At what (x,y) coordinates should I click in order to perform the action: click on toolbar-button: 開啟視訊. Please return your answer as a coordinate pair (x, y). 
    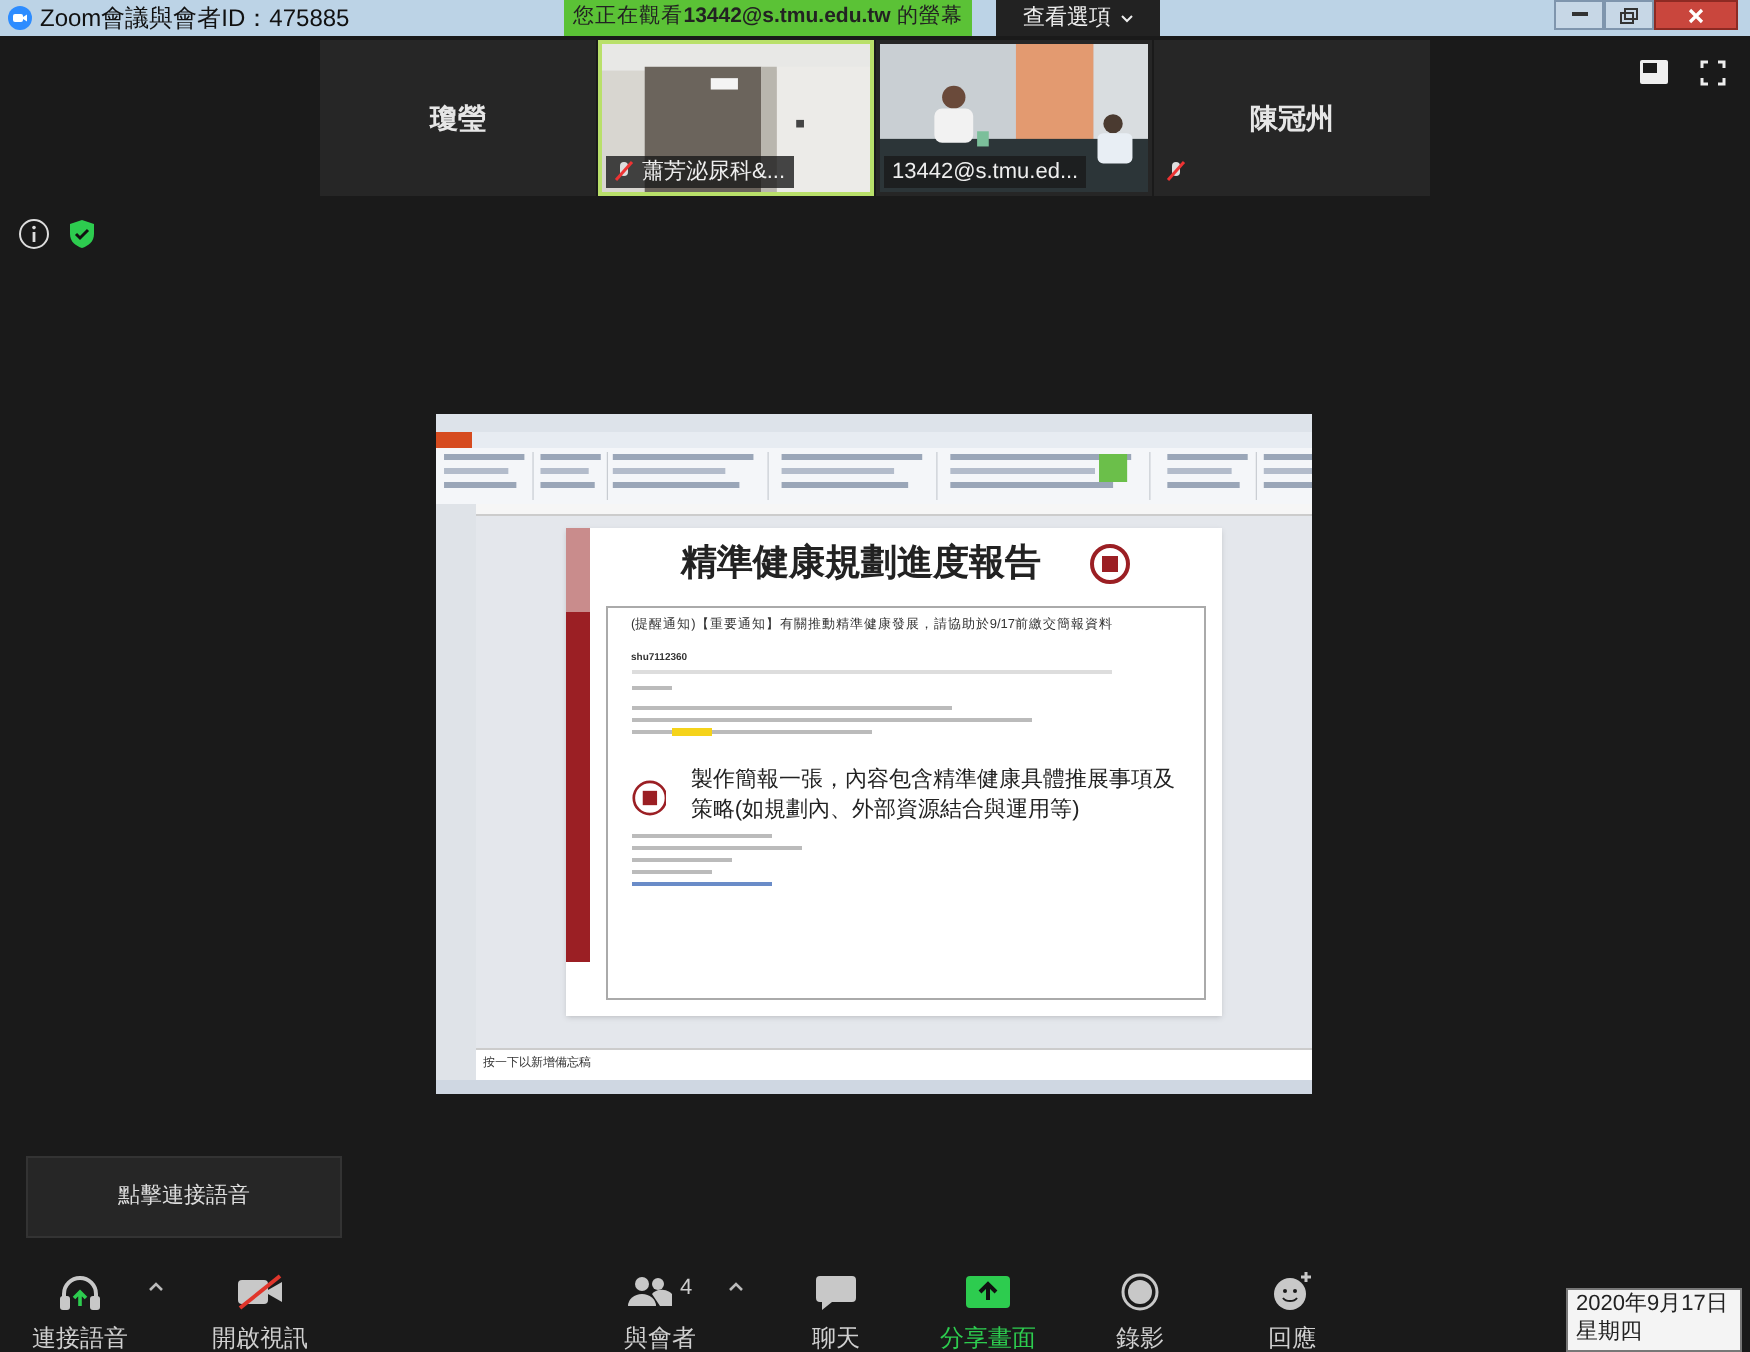
    Looking at the image, I should click on (260, 1312).